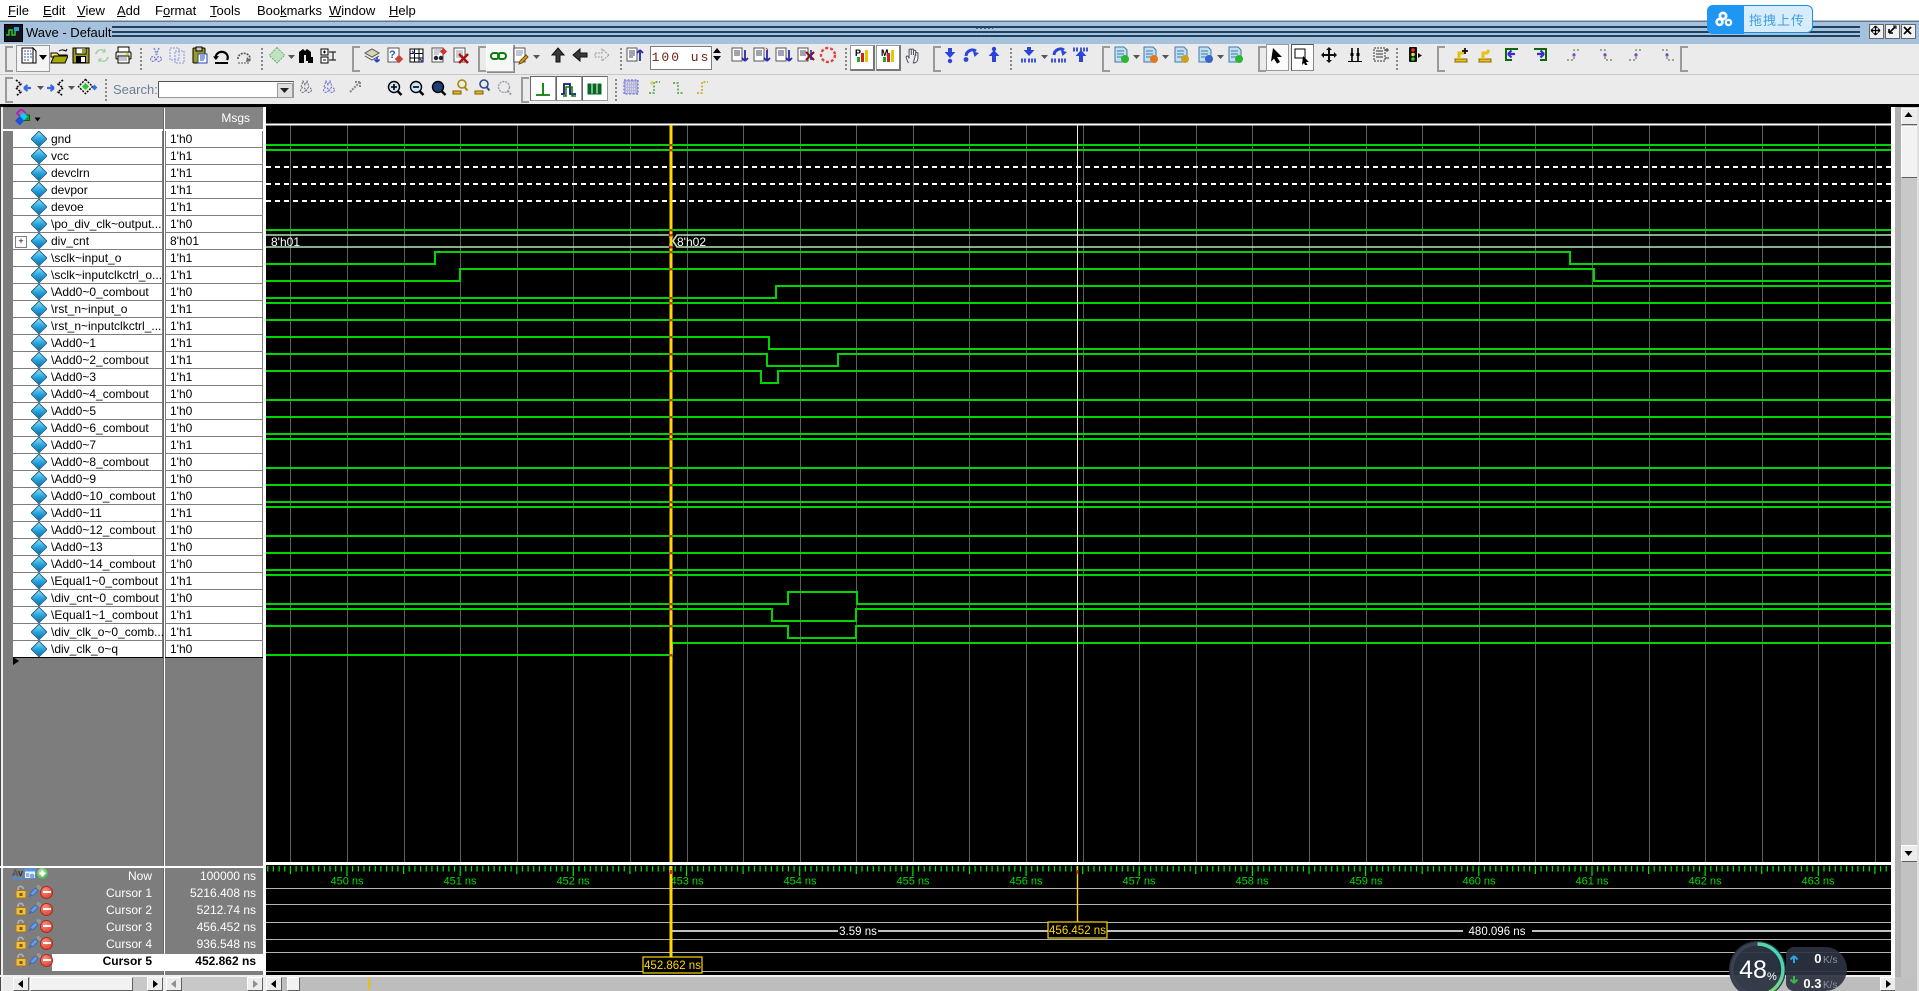  Describe the element at coordinates (1366, 882) in the screenshot. I see `svg-text: 459 ns` at that location.